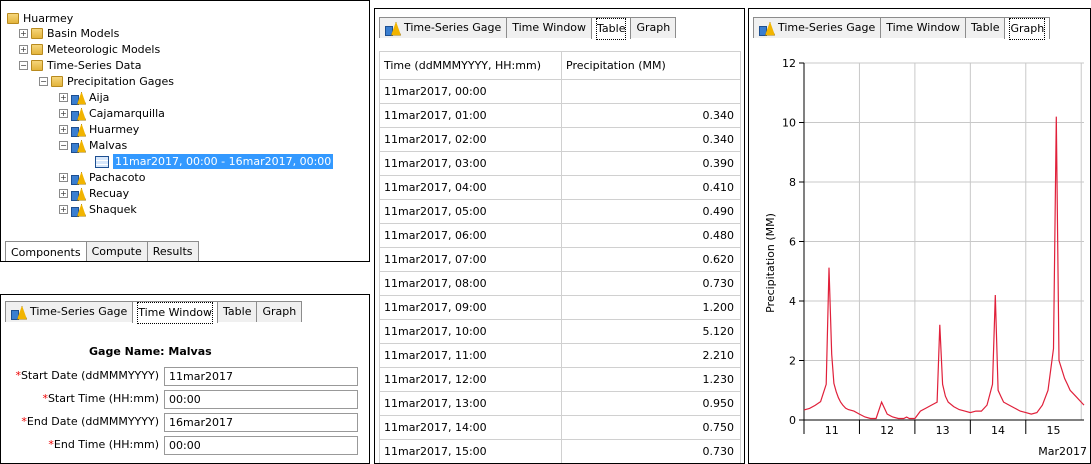 Image resolution: width=1091 pixels, height=464 pixels. I want to click on tree-item-basin-models: + Basin Models, so click(69, 33).